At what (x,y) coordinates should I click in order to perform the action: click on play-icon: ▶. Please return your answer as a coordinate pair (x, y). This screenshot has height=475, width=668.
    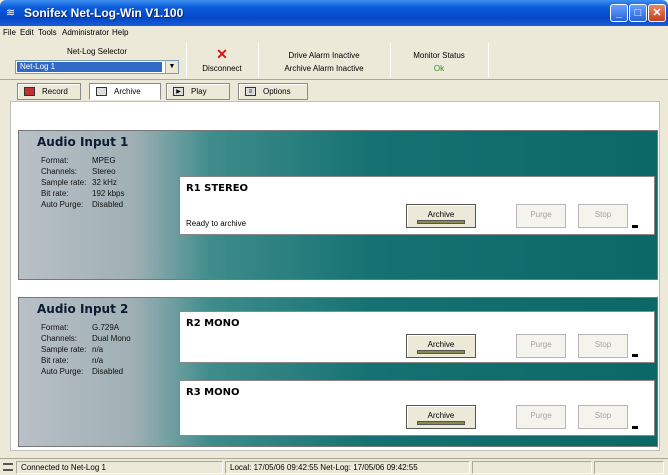
    Looking at the image, I should click on (178, 91).